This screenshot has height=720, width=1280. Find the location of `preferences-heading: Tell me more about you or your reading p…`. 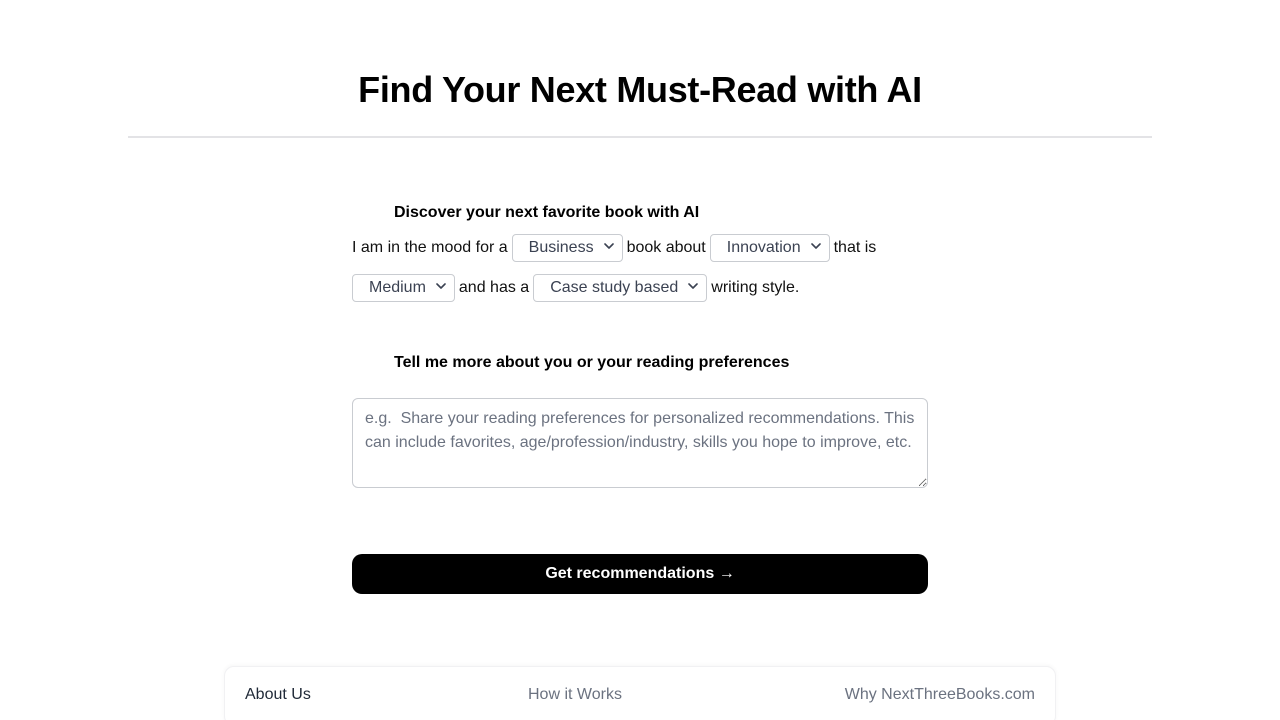

preferences-heading: Tell me more about you or your reading p… is located at coordinates (592, 362).